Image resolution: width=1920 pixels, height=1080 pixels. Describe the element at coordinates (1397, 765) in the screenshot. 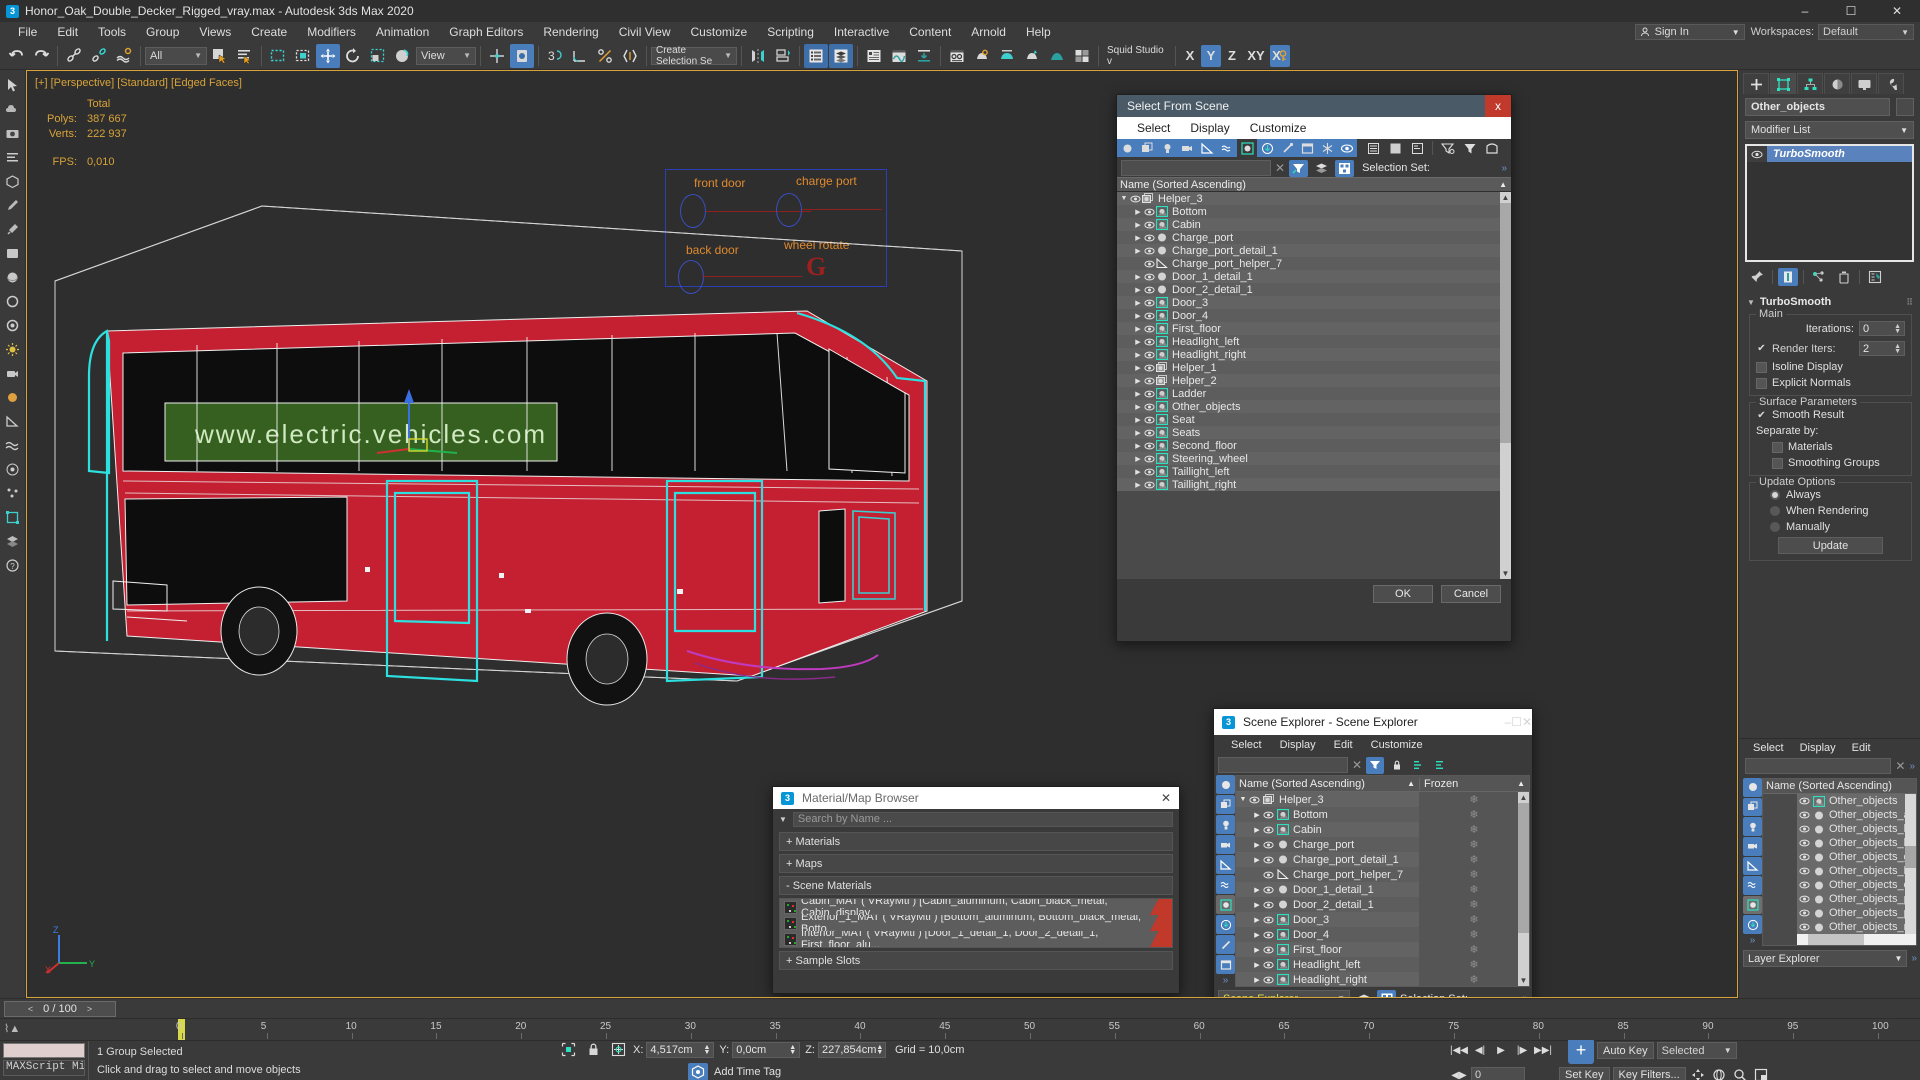

I see `sx-lock-button` at that location.